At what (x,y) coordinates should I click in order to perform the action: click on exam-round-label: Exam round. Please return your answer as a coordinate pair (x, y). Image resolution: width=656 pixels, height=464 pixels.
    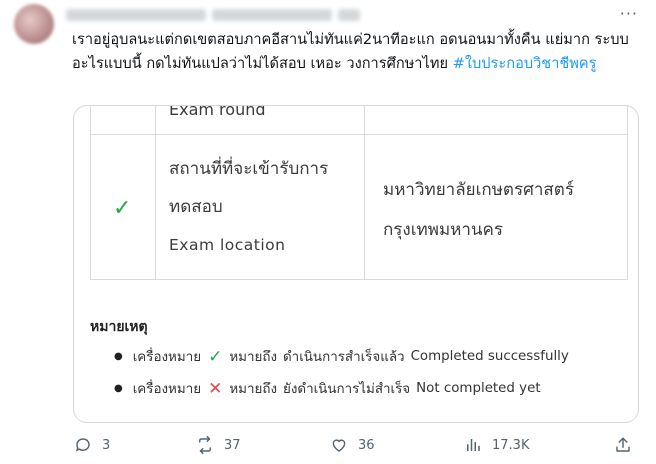
    Looking at the image, I should click on (217, 112).